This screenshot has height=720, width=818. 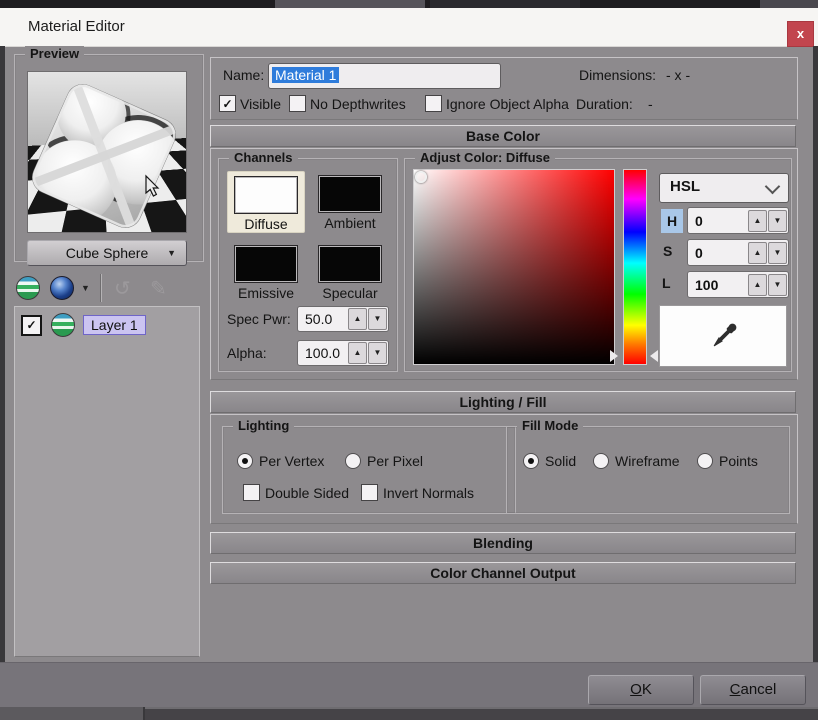 What do you see at coordinates (503, 136) in the screenshot?
I see `section-header-base-color: Base Color` at bounding box center [503, 136].